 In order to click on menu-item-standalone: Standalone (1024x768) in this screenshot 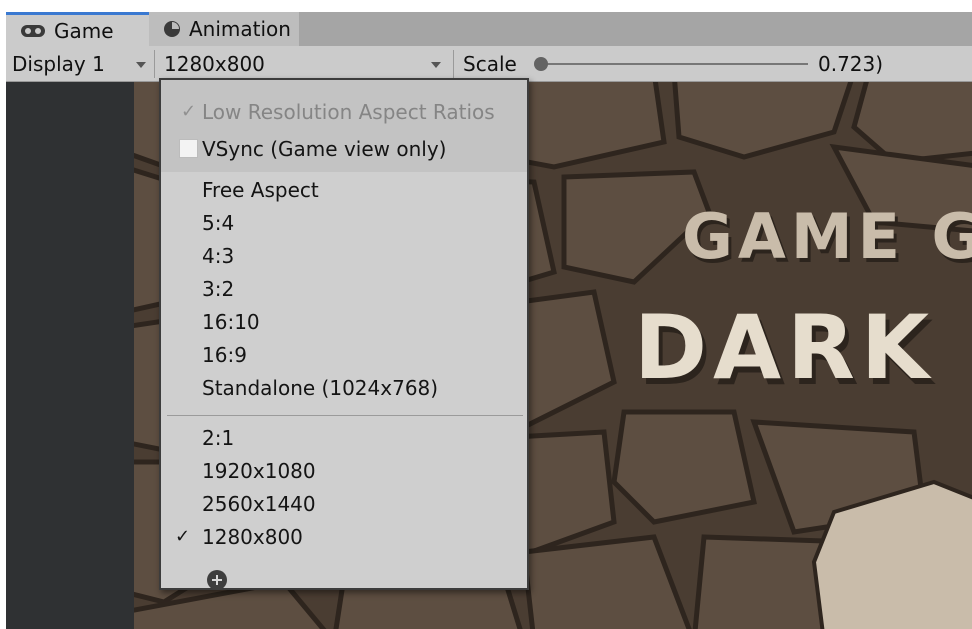, I will do `click(344, 387)`.